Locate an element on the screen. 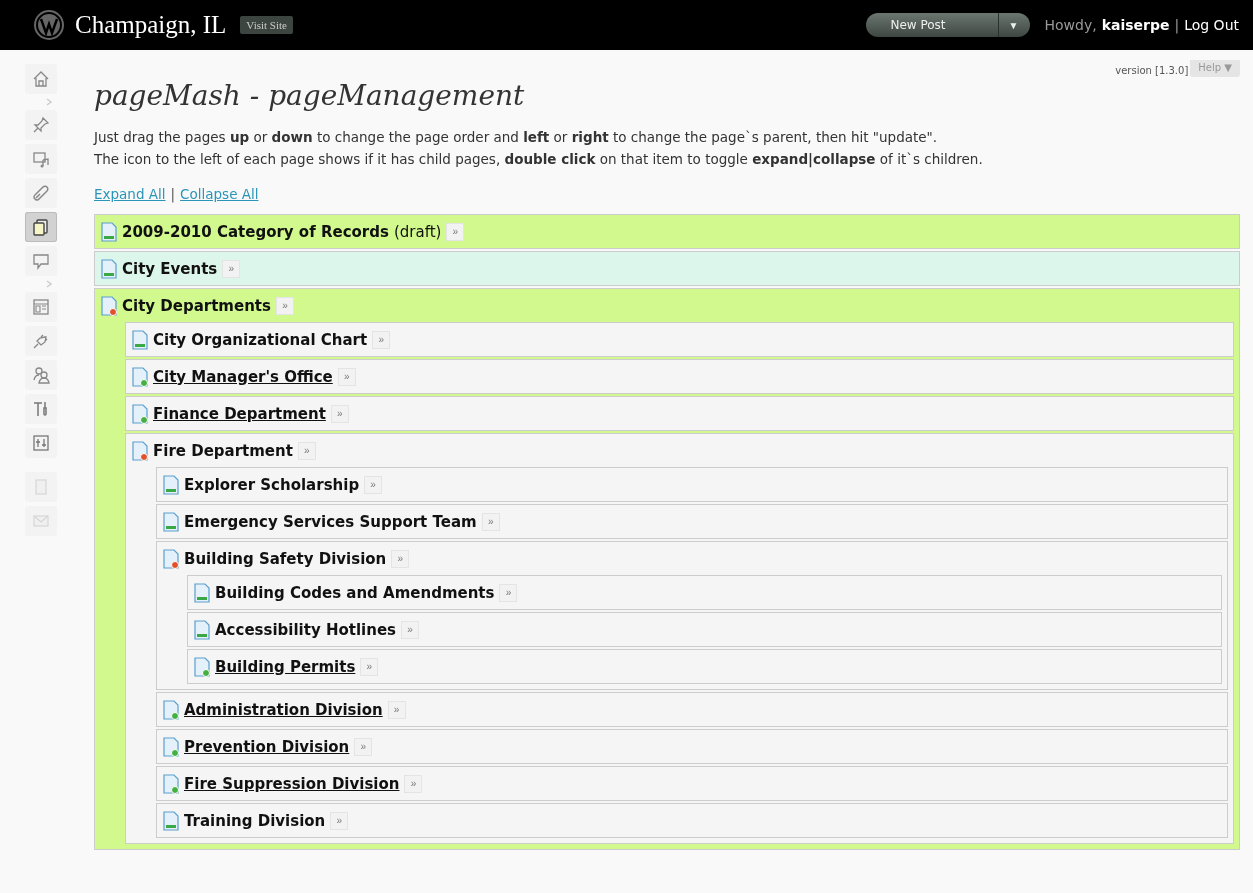 This screenshot has height=893, width=1253. page-title: Training Division is located at coordinates (255, 820).